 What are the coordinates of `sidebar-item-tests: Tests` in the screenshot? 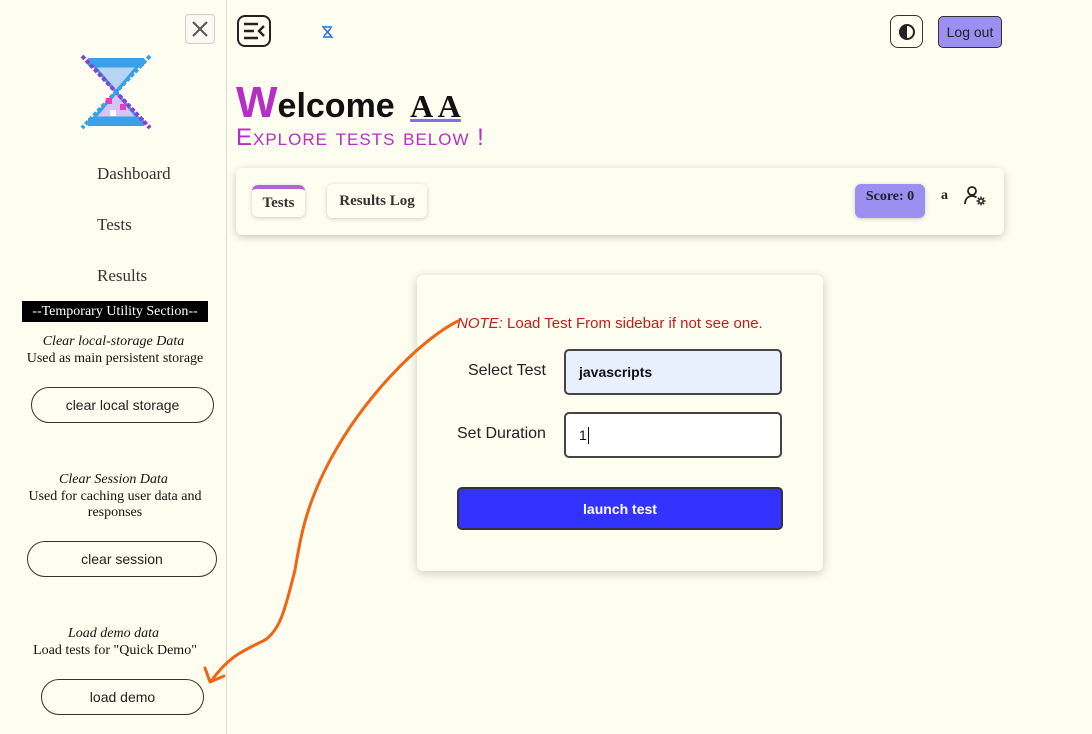 It's located at (114, 225).